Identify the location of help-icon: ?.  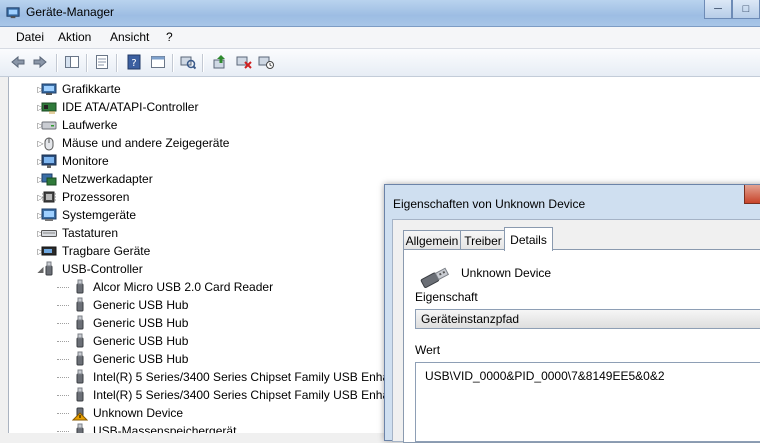
(134, 62).